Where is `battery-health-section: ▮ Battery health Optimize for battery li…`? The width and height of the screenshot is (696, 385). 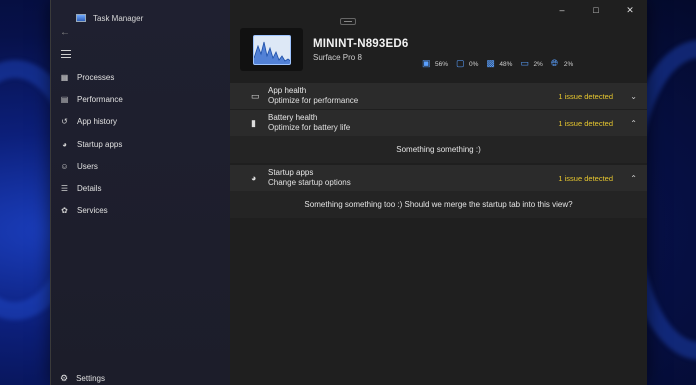 battery-health-section: ▮ Battery health Optimize for battery li… is located at coordinates (438, 136).